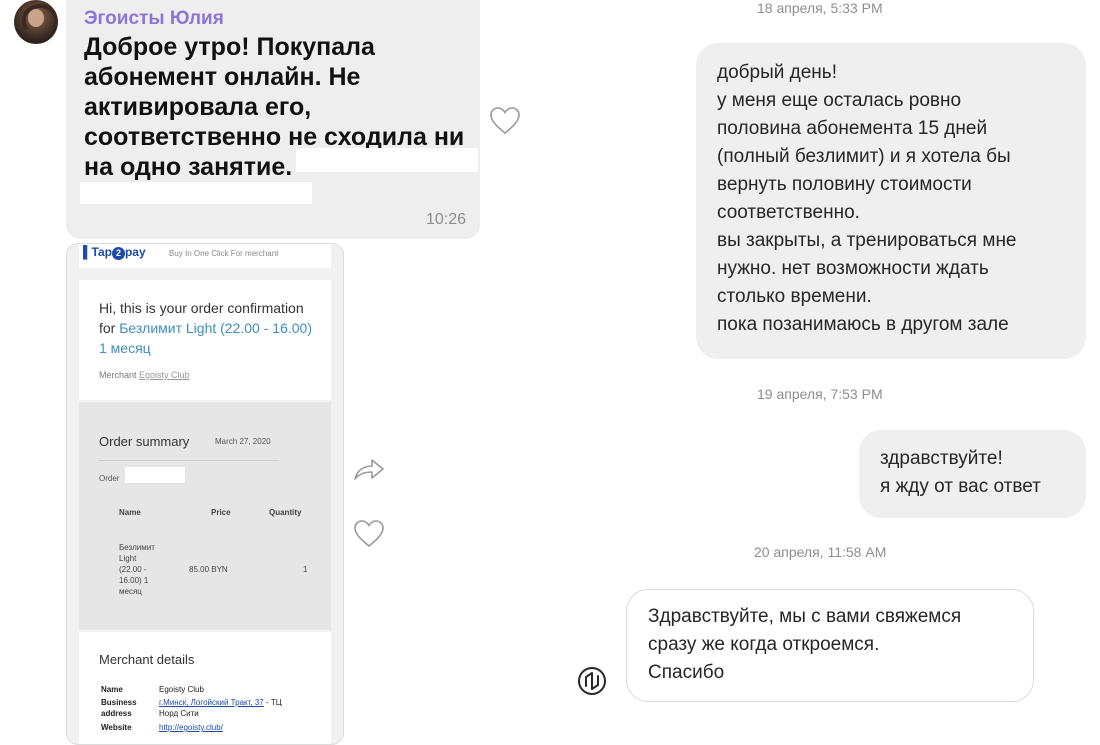 This screenshot has width=1100, height=745. I want to click on receipt-tagline: Buy In One Click For merchant, so click(224, 253).